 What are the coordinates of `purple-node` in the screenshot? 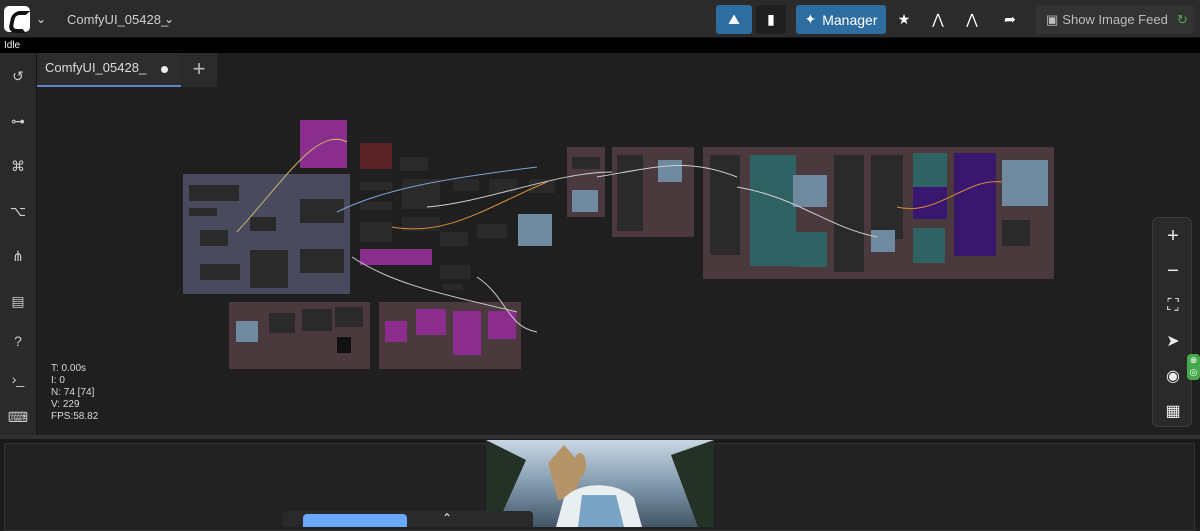 It's located at (930, 203).